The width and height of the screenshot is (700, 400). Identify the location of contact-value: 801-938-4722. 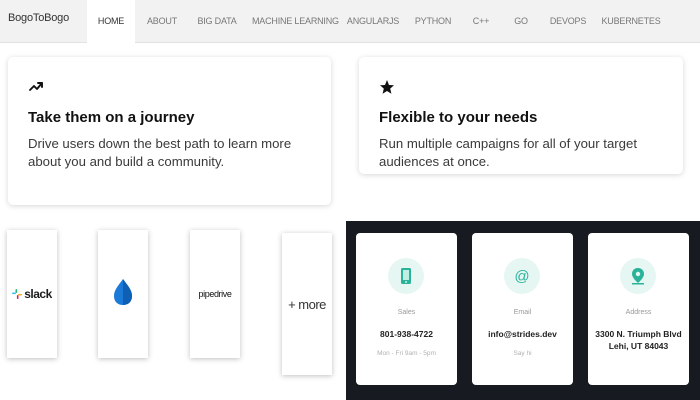
(406, 334).